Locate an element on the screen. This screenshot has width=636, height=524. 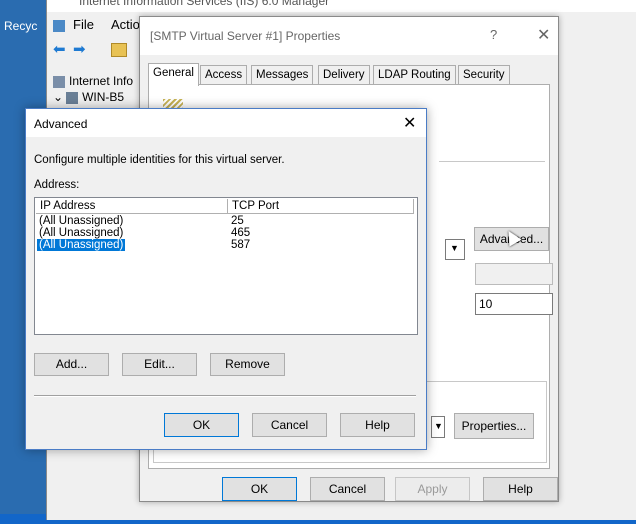
ip-address-dropdown: ▼ is located at coordinates (455, 249).